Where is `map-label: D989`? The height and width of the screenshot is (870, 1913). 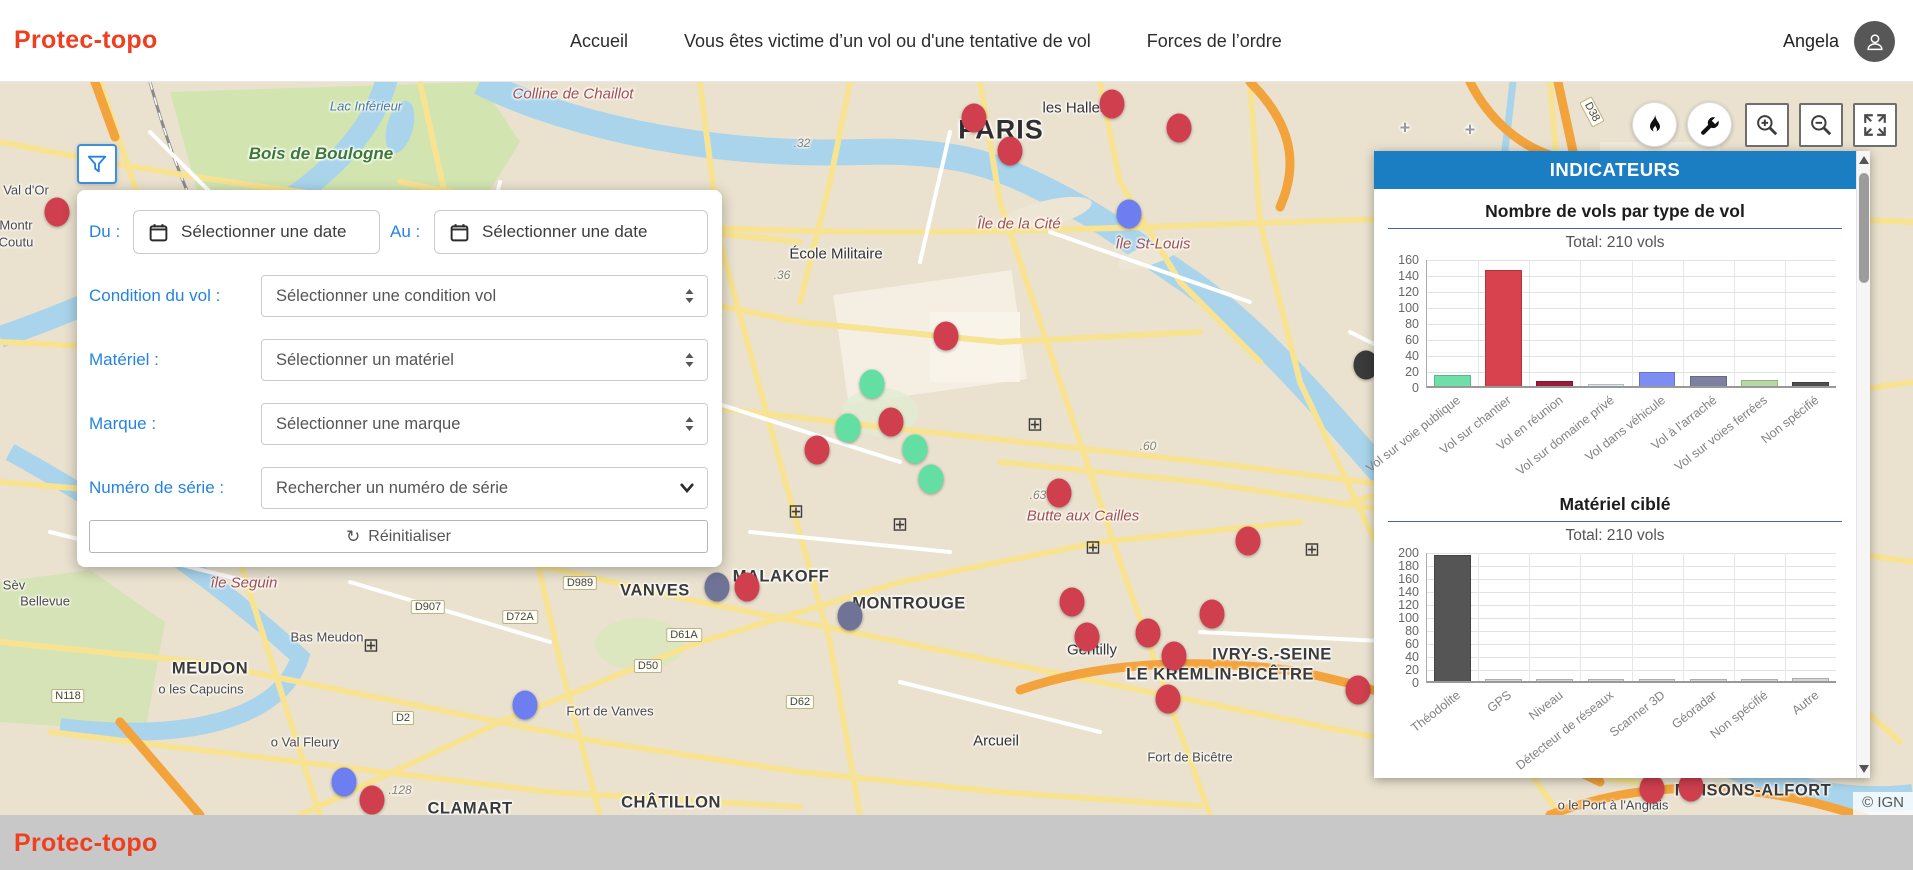 map-label: D989 is located at coordinates (580, 583).